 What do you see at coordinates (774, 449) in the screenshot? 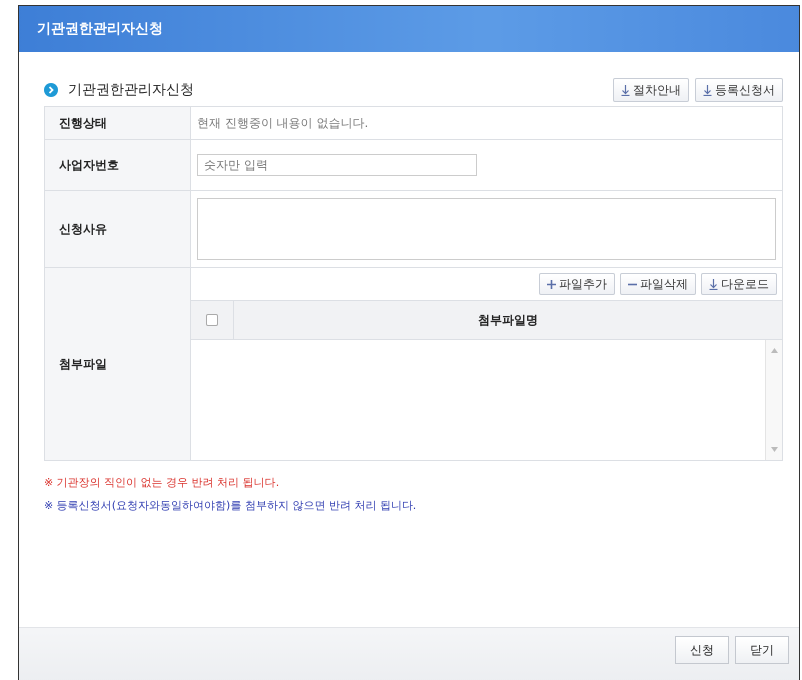
I see `scroll-down-icon` at bounding box center [774, 449].